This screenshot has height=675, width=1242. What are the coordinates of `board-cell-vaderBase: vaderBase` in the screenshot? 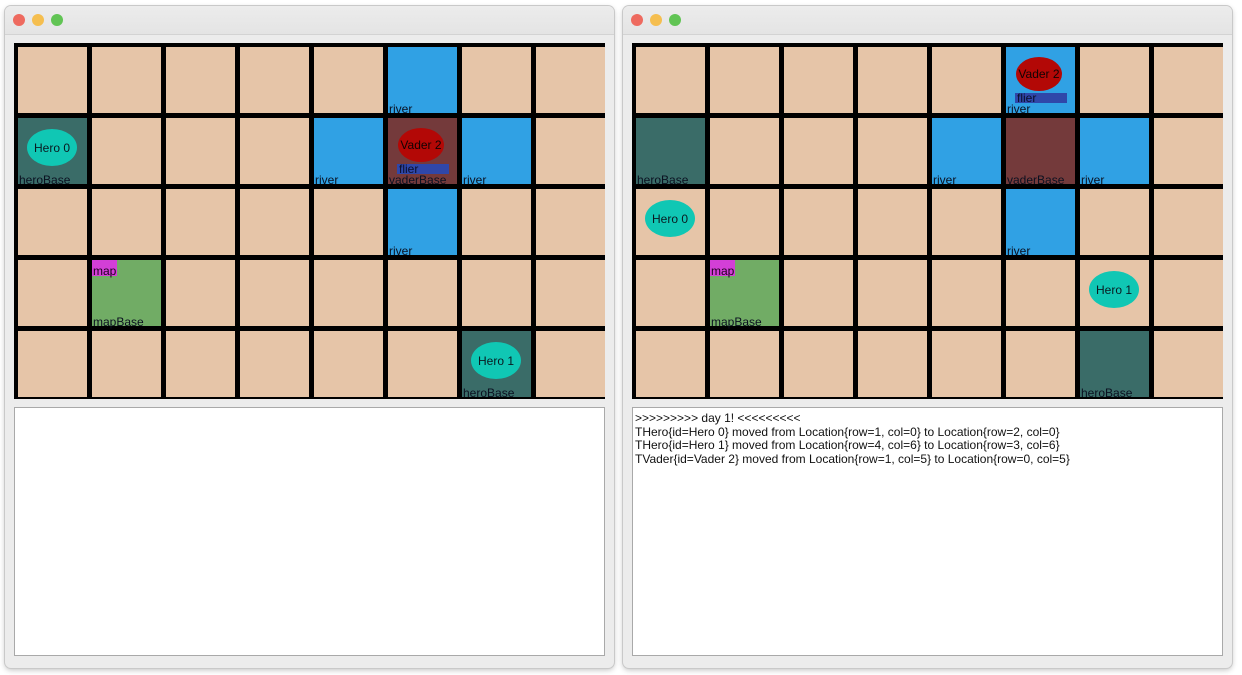 It's located at (1040, 152).